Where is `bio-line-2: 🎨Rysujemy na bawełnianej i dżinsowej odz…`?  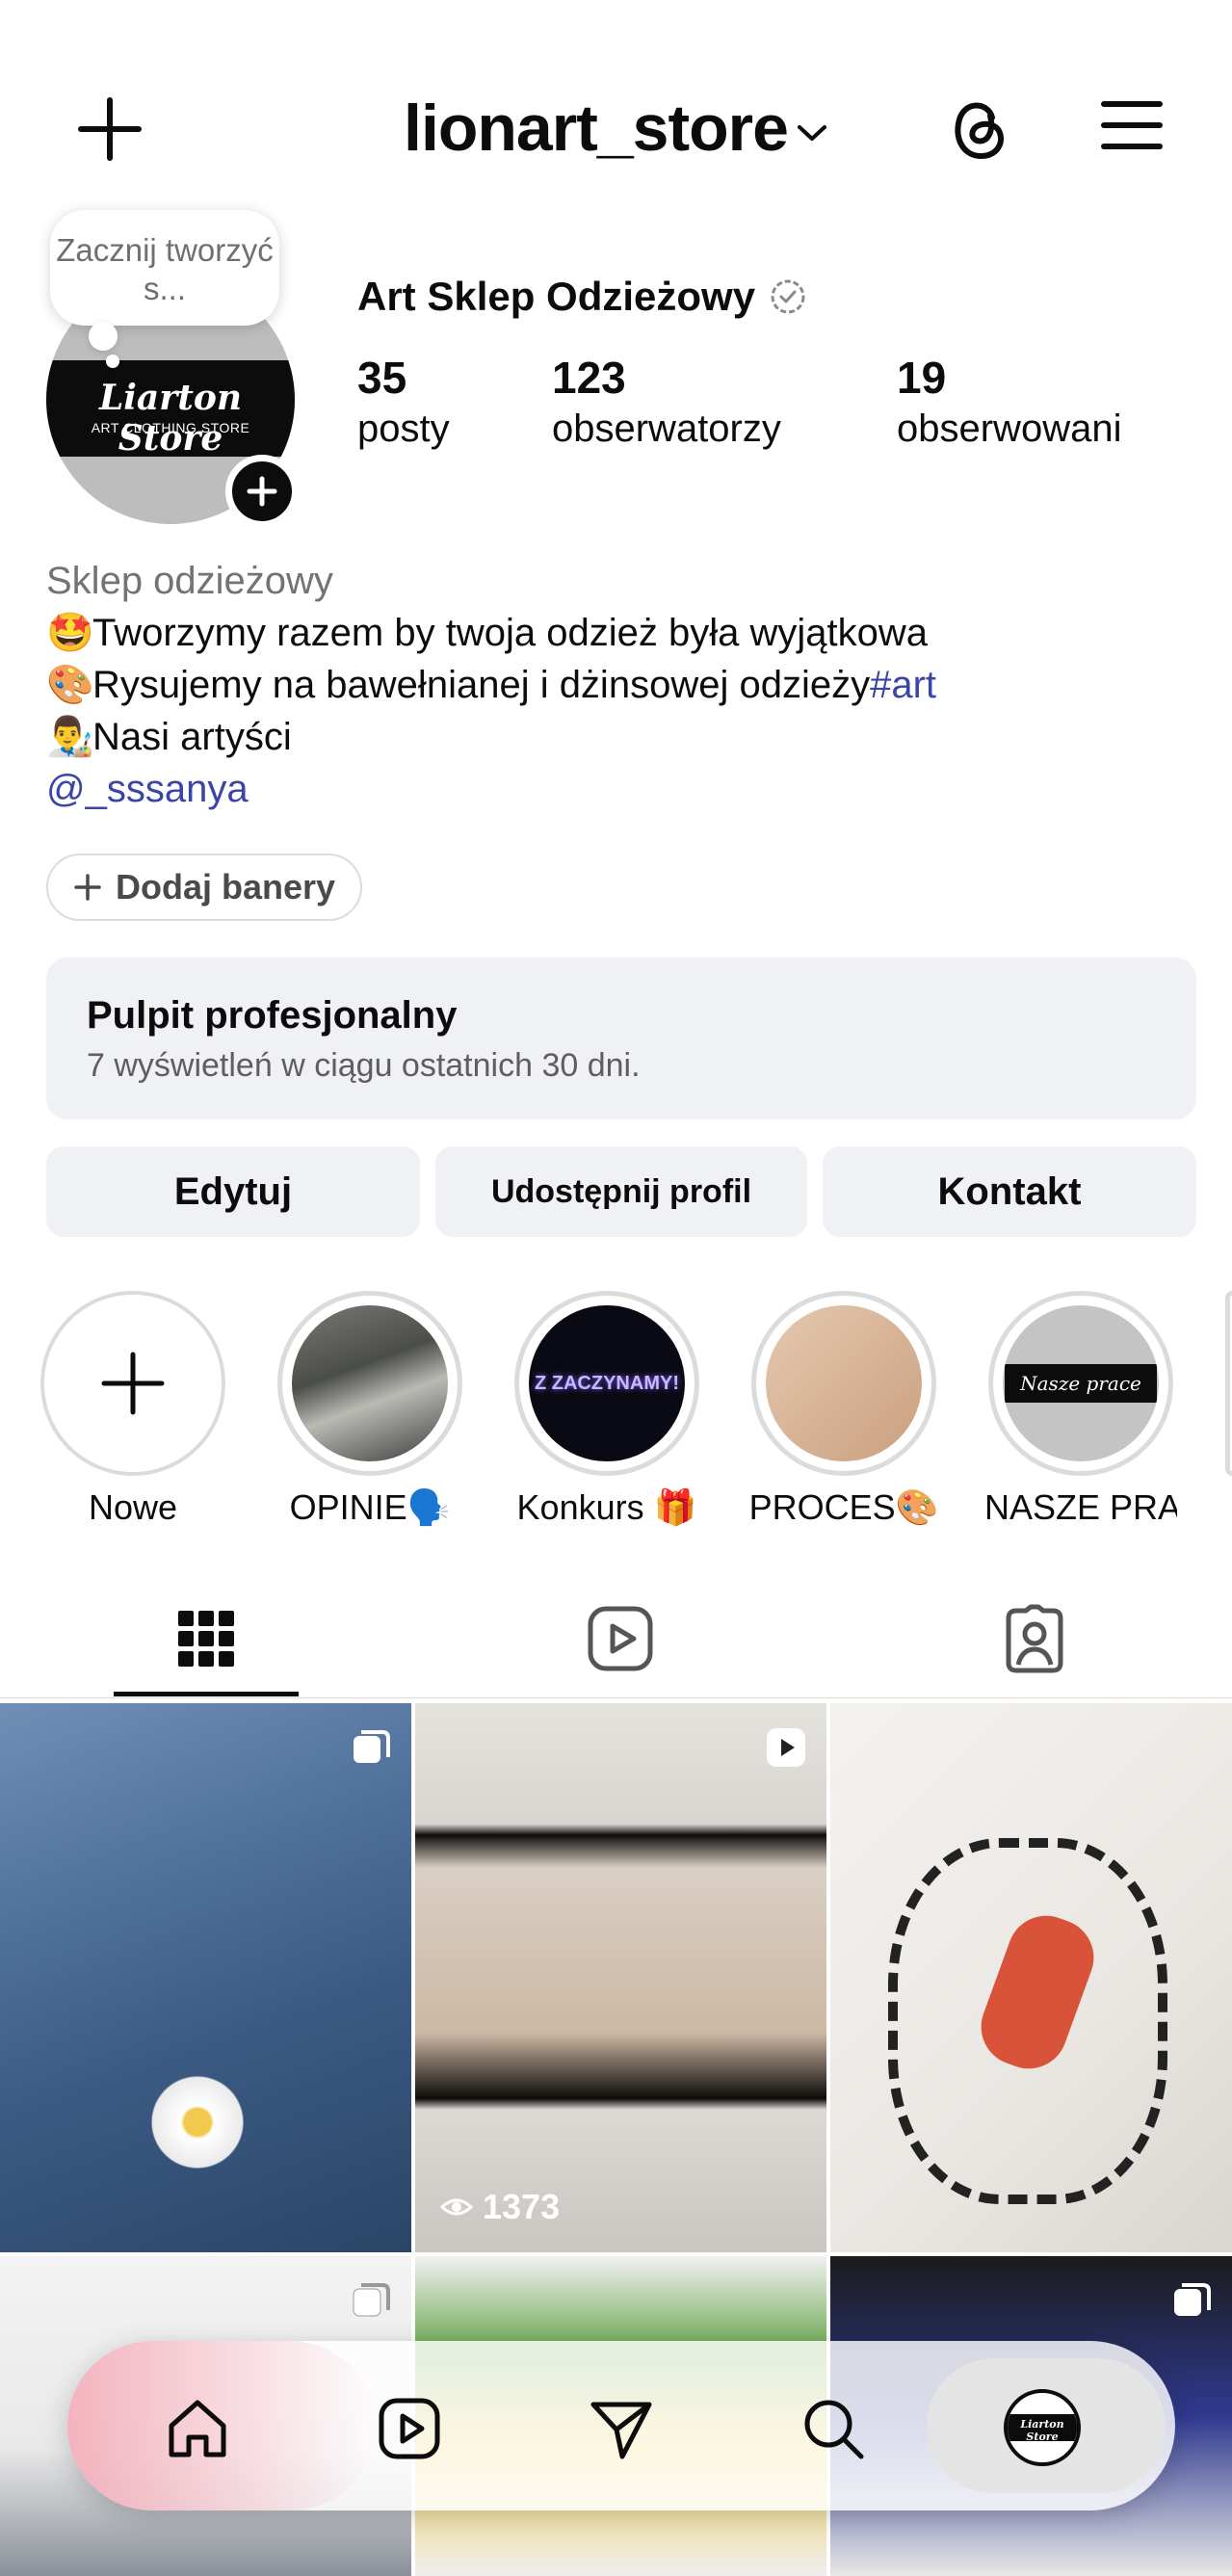
bio-line-2: 🎨Rysujemy na bawełnianej i dżinsowej odz… is located at coordinates (614, 685).